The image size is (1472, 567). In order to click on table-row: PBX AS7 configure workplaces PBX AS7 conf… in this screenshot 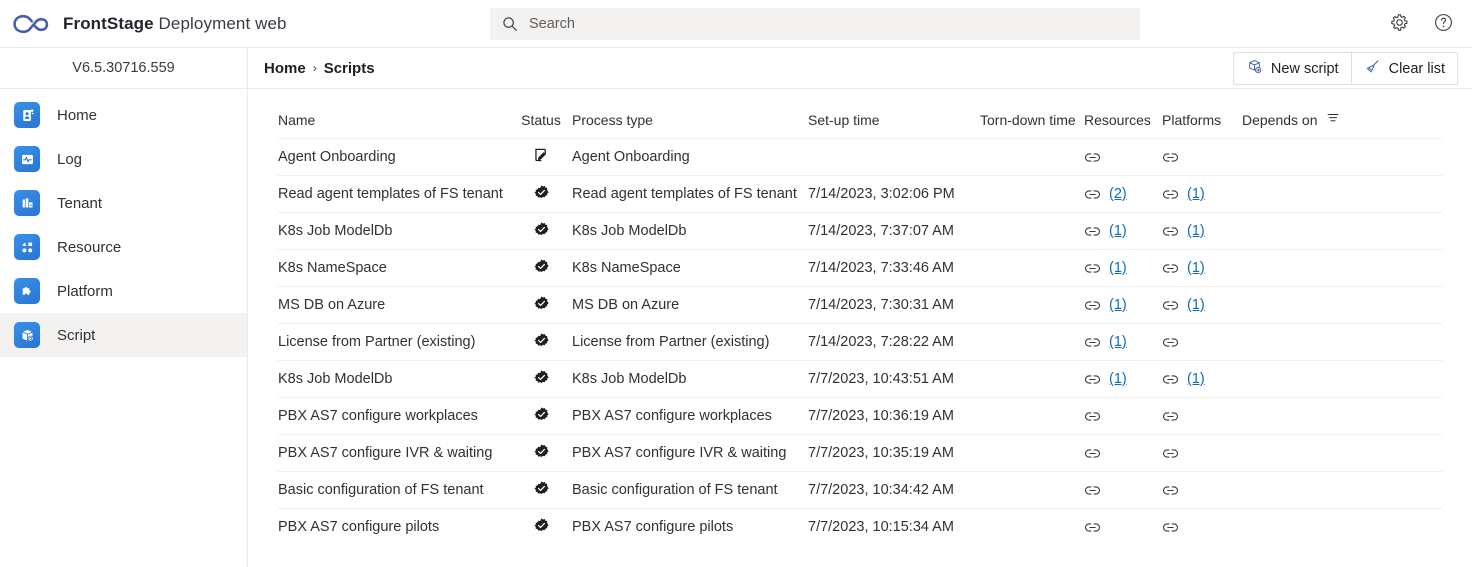, I will do `click(860, 416)`.